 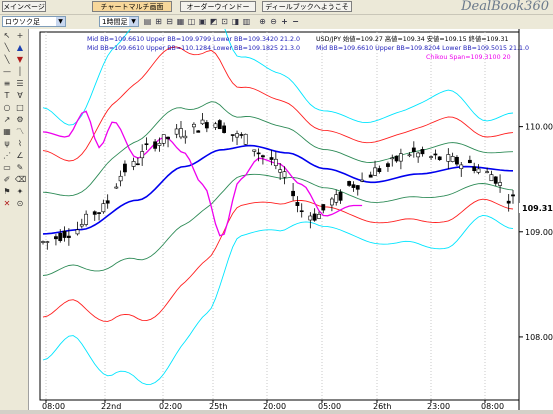 I want to click on flag-icon: ⚑, so click(x=7, y=192).